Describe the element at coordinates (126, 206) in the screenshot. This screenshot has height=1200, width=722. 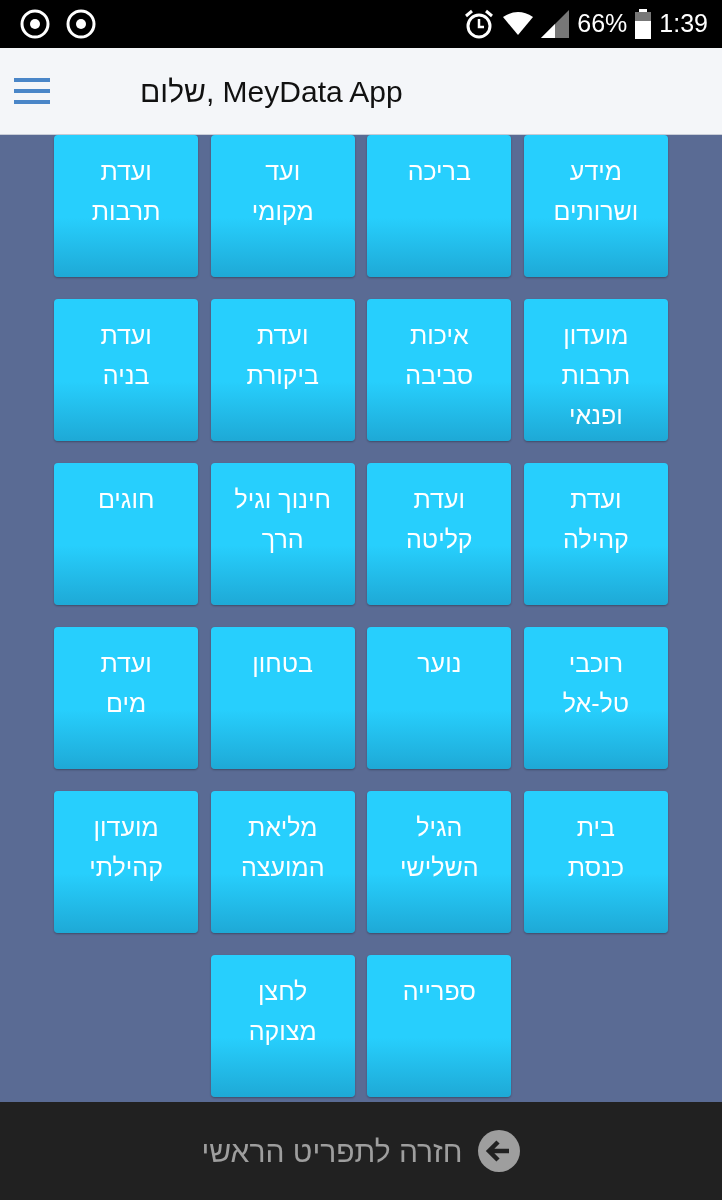
I see `menu-tile: ועדת תרבות` at that location.